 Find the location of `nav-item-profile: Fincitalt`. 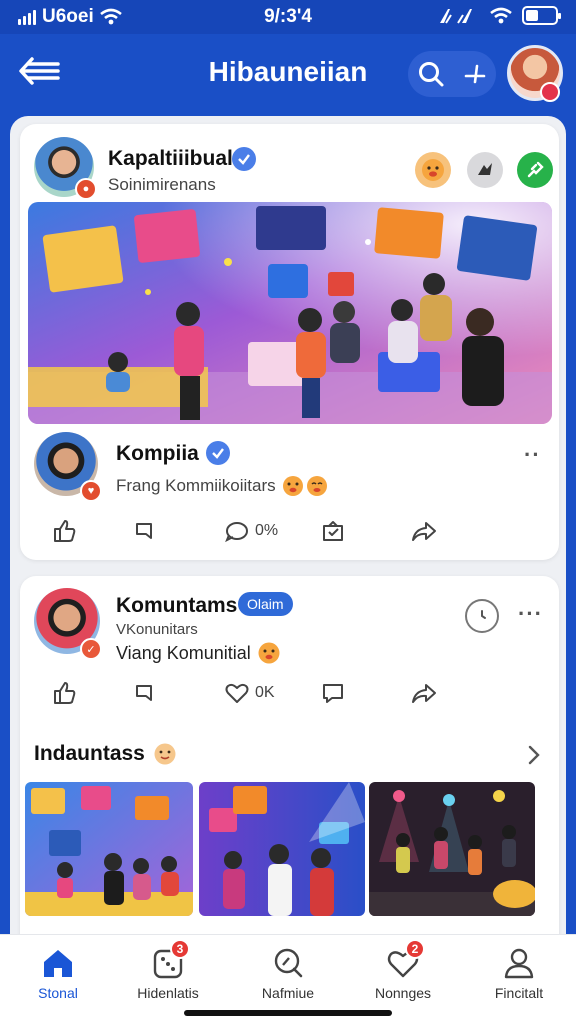

nav-item-profile: Fincitalt is located at coordinates (519, 973).